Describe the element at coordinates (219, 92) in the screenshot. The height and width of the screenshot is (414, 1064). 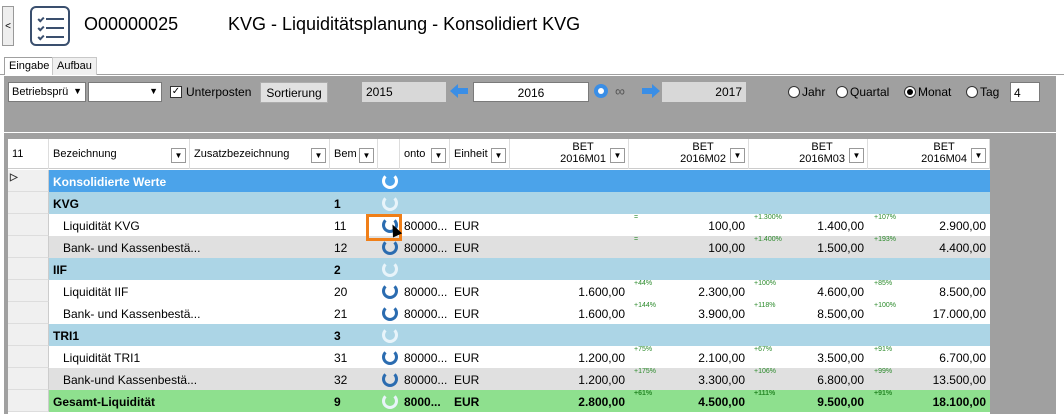
I see `unterposten-label: Unterposten` at that location.